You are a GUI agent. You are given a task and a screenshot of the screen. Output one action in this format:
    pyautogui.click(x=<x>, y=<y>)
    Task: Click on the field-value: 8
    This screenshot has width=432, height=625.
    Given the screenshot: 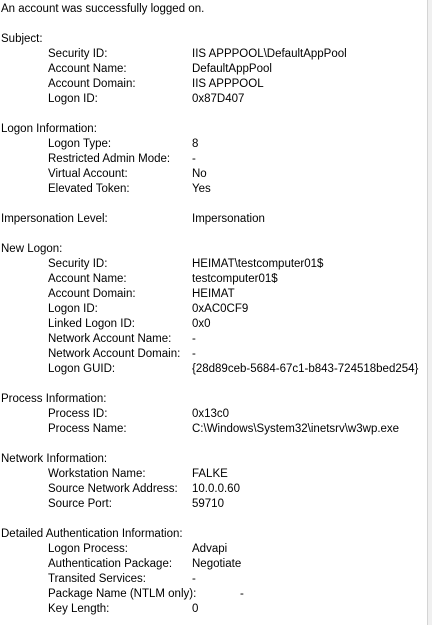 What is the action you would take?
    pyautogui.click(x=195, y=144)
    